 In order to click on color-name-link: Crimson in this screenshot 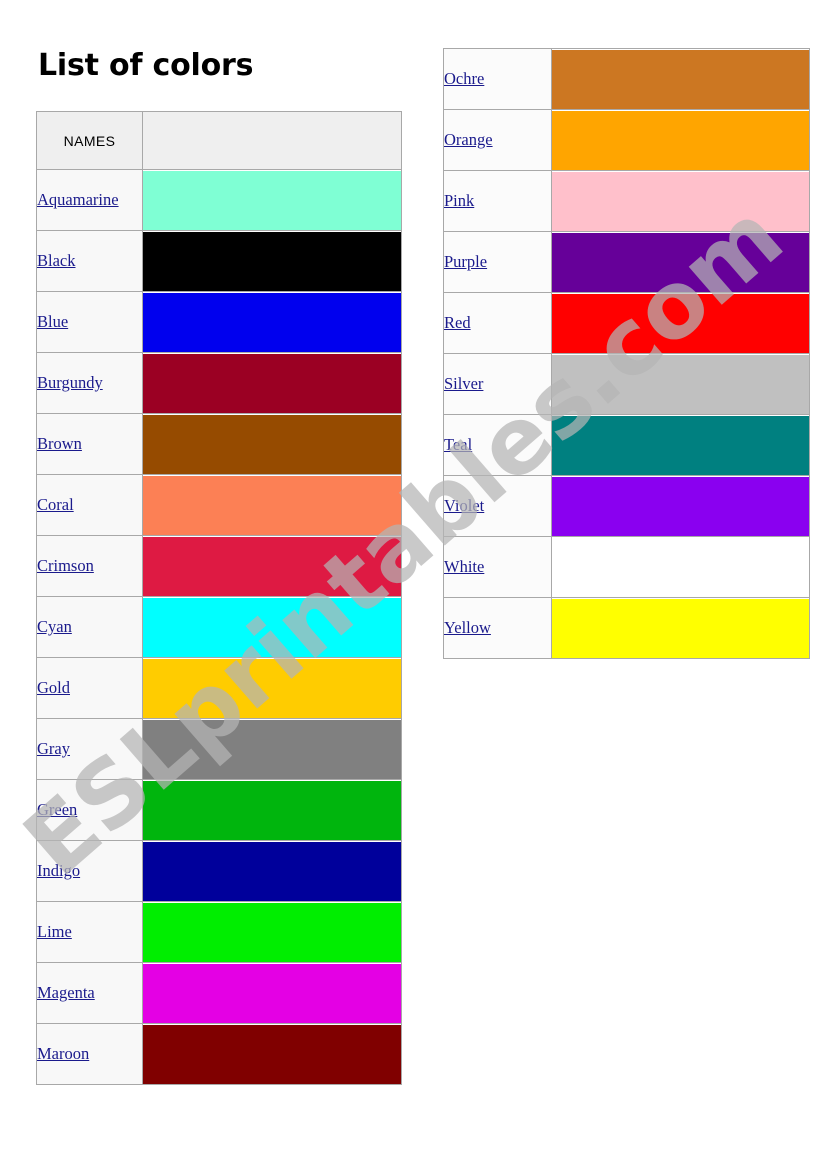, I will do `click(65, 565)`.